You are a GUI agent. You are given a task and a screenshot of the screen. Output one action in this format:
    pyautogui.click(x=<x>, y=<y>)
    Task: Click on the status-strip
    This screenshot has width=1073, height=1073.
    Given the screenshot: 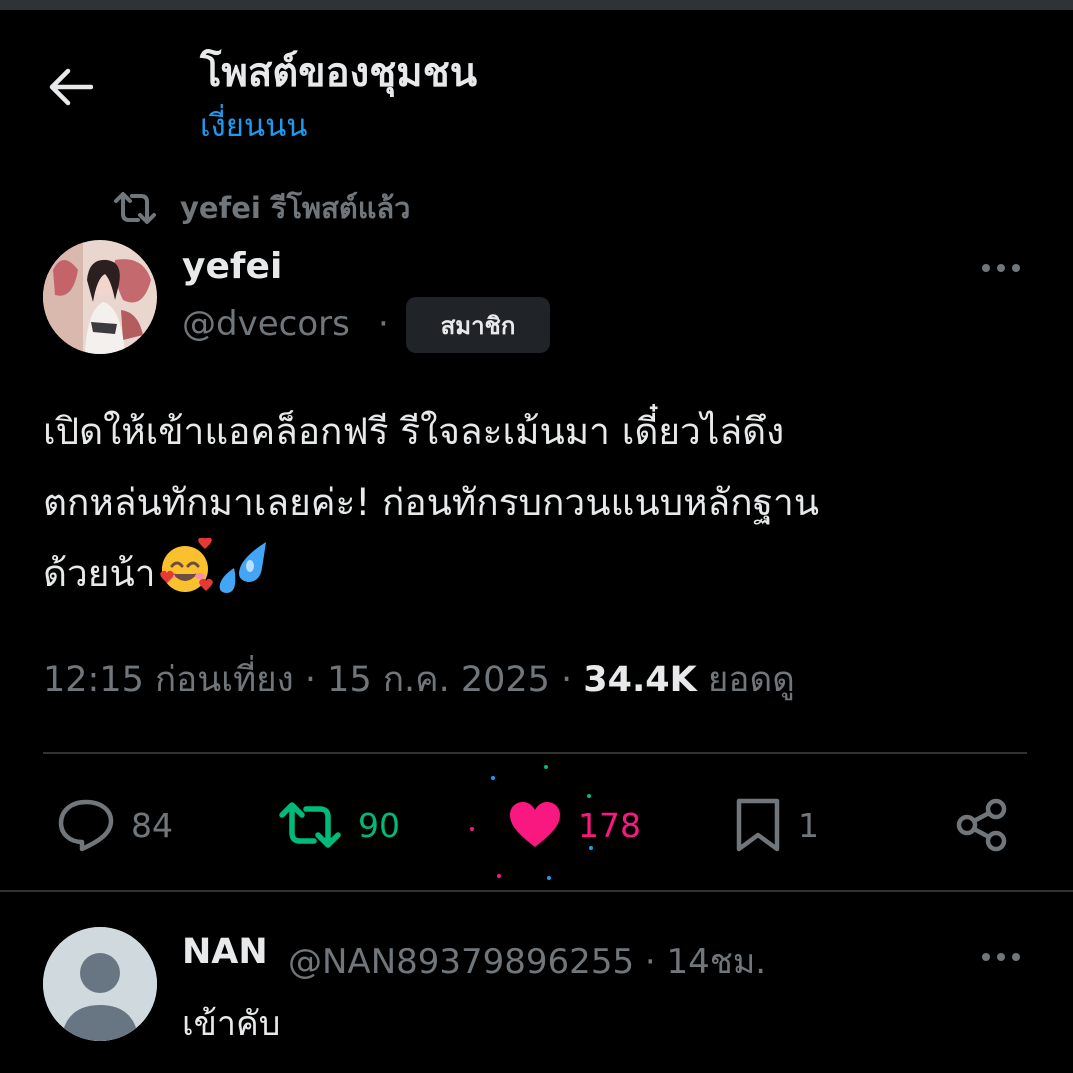 What is the action you would take?
    pyautogui.click(x=536, y=5)
    